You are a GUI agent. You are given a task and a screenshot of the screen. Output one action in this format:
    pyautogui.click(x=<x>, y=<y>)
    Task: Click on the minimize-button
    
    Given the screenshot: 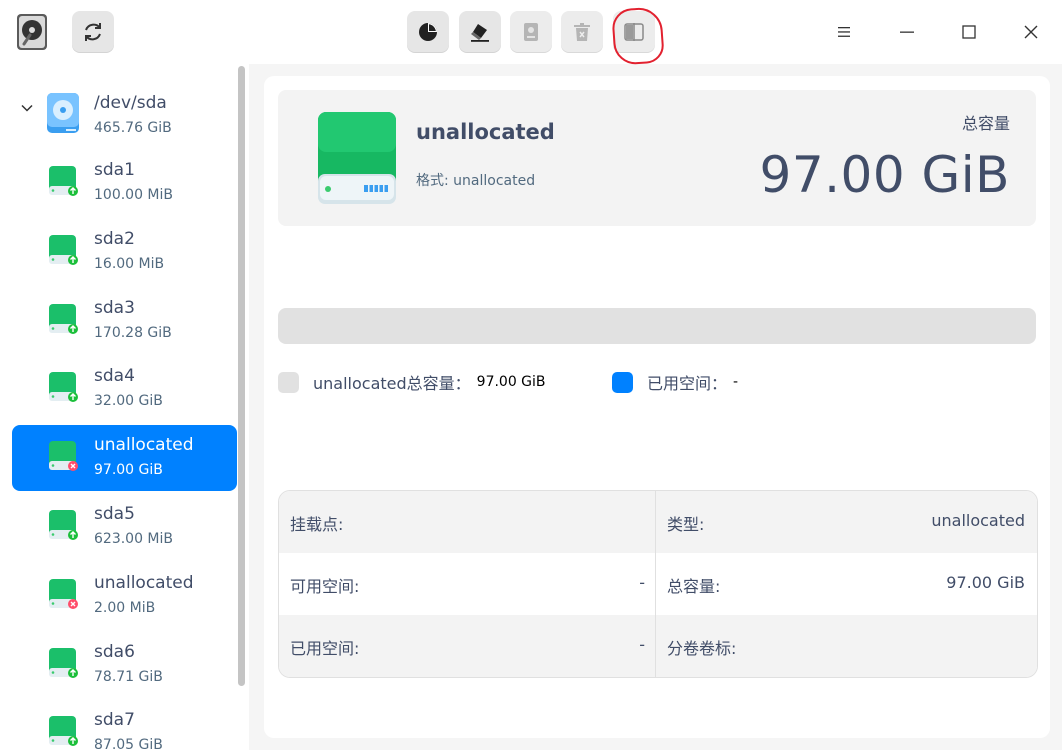 What is the action you would take?
    pyautogui.click(x=907, y=32)
    